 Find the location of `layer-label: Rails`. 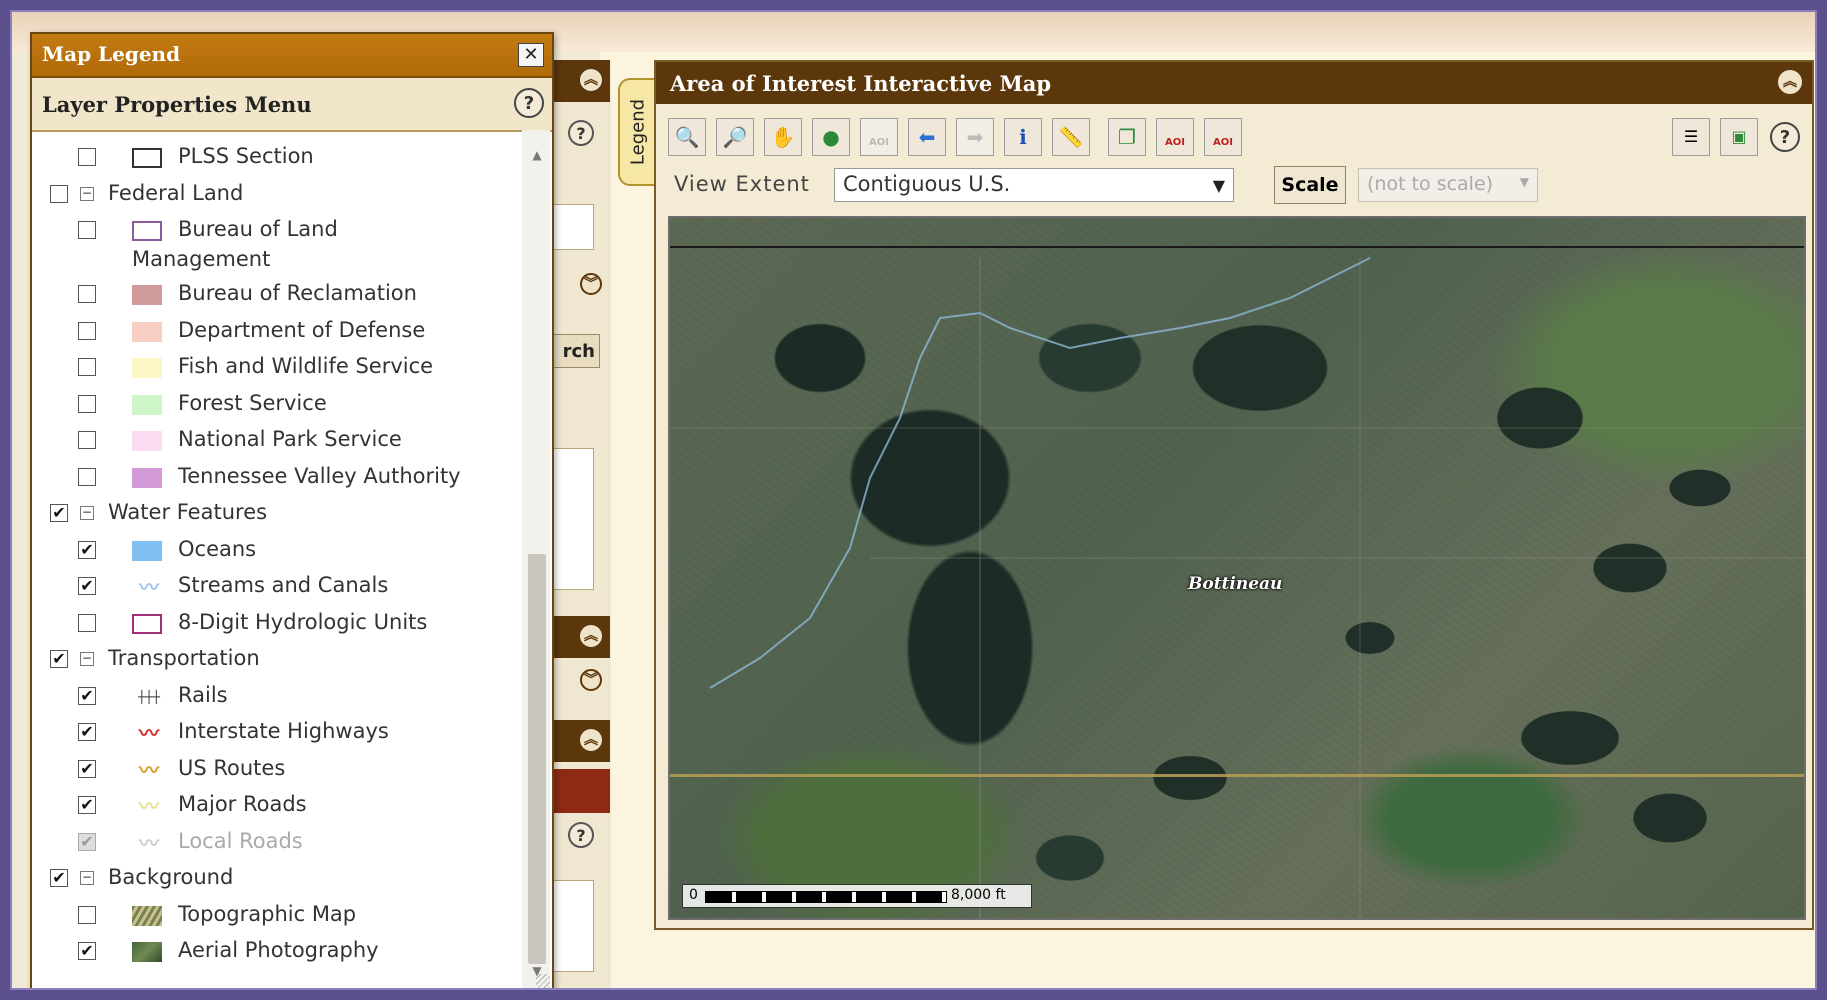

layer-label: Rails is located at coordinates (203, 694).